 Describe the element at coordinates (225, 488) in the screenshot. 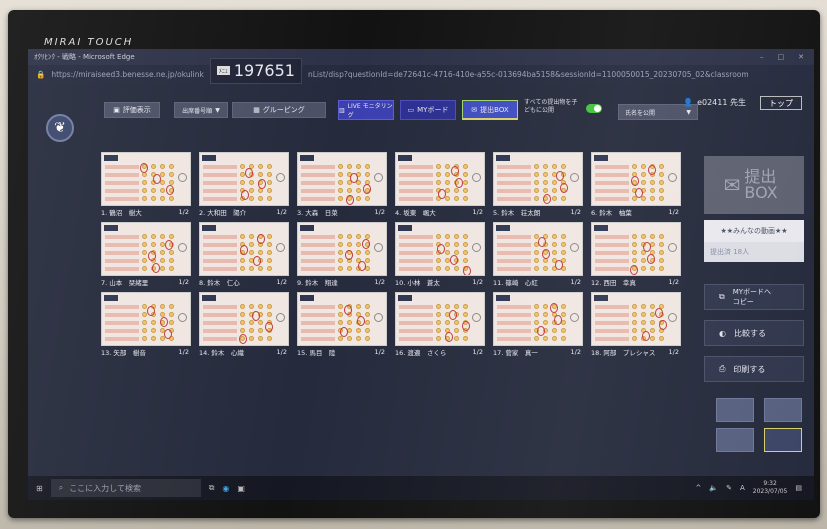

I see `edge-icon: ◉` at that location.